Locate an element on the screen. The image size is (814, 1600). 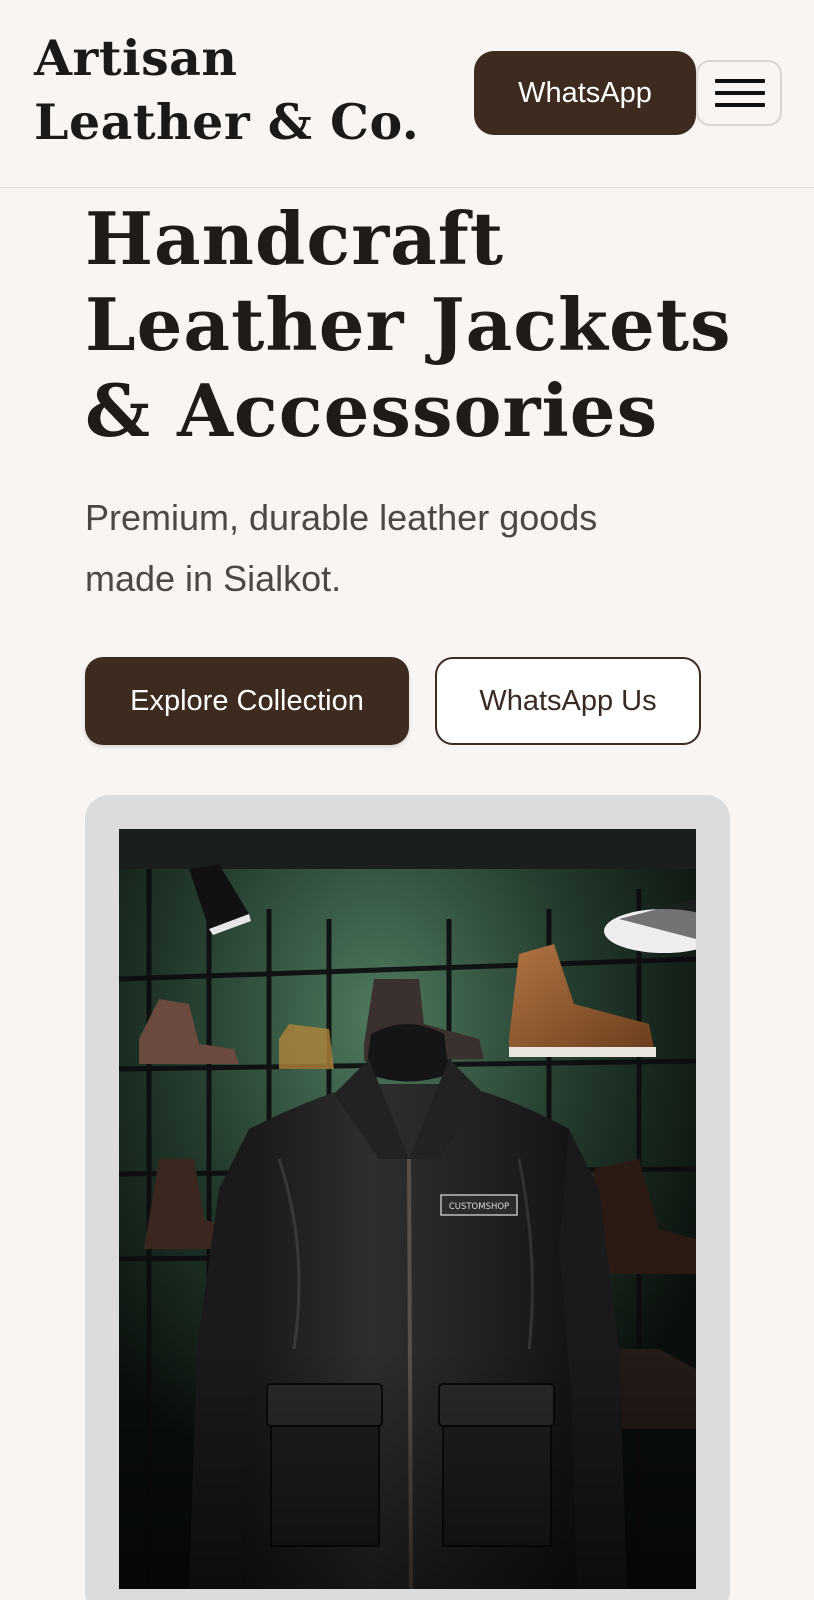
explore-collection-button: Explore Collection is located at coordinates (247, 701).